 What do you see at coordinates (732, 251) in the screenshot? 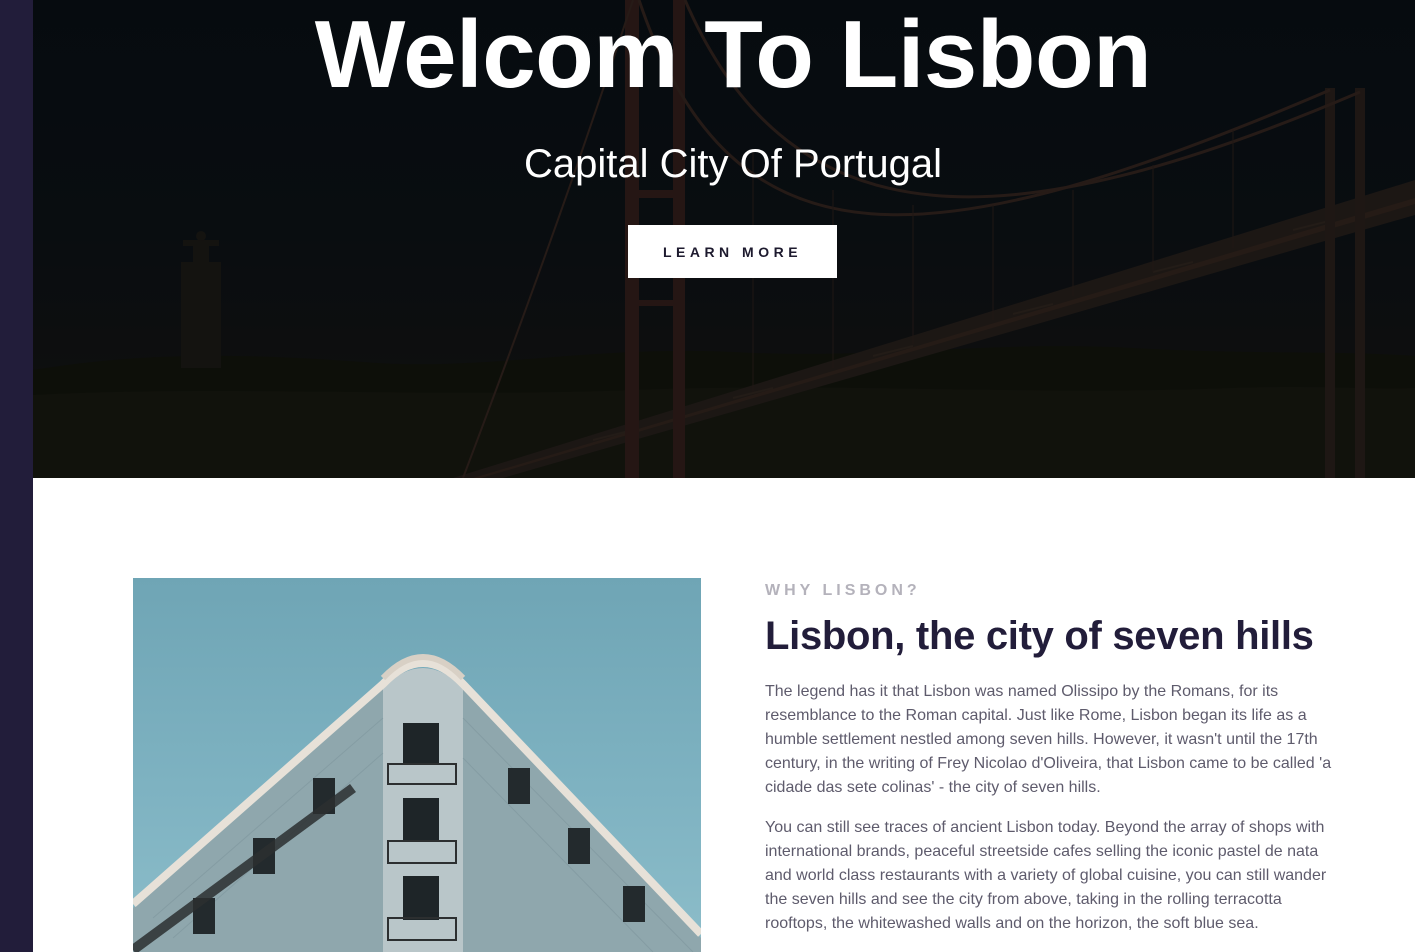
I see `learn-more-button: LEARN MORE` at bounding box center [732, 251].